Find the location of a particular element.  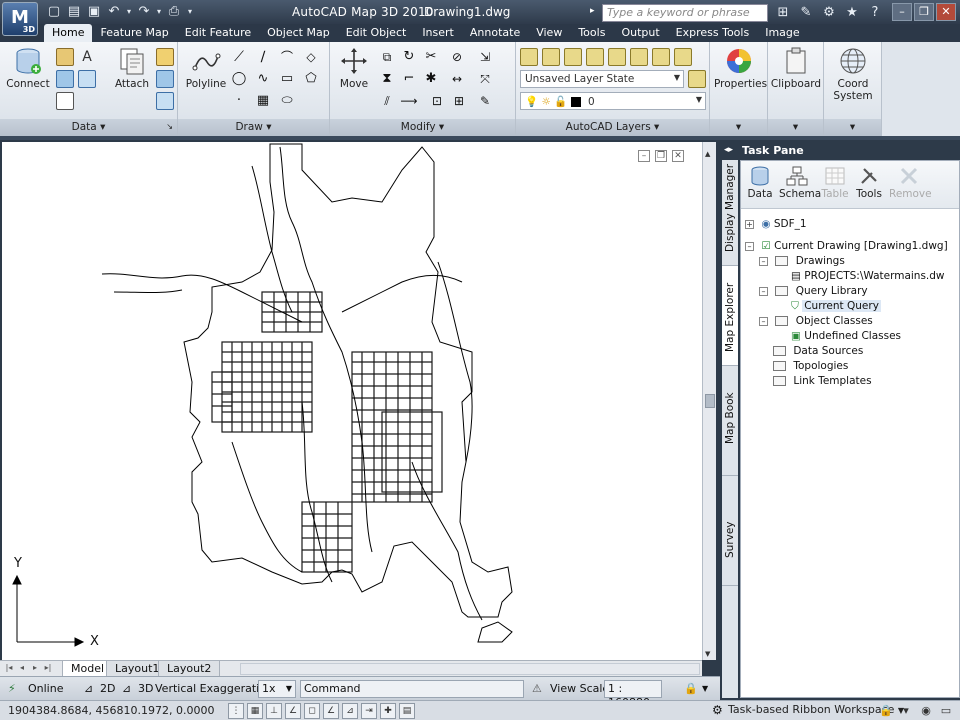

polygon-icon: ⬠ is located at coordinates (311, 79).